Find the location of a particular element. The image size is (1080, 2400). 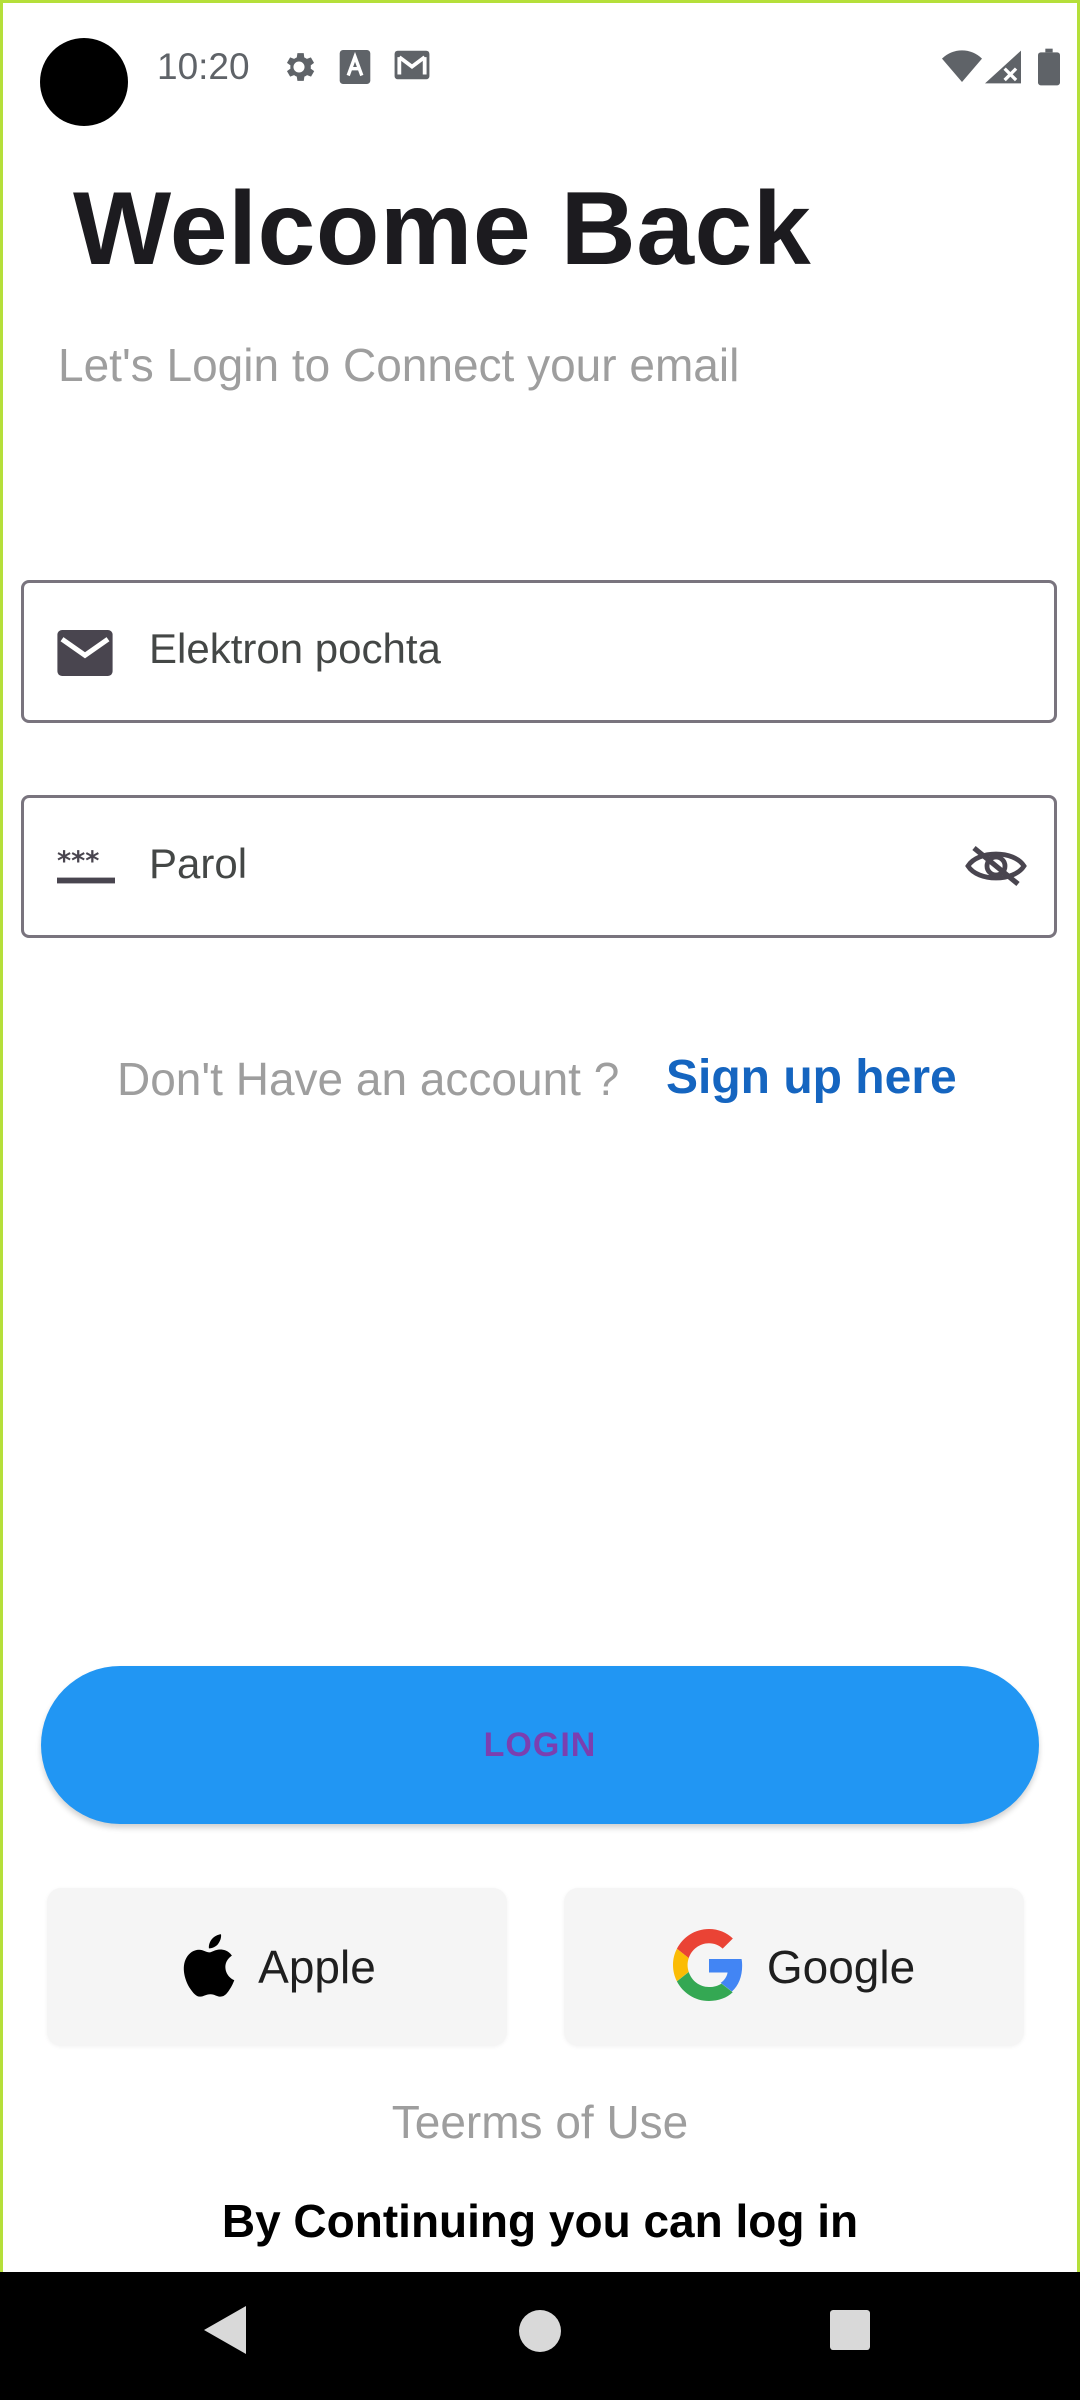

font-a-icon is located at coordinates (355, 69).